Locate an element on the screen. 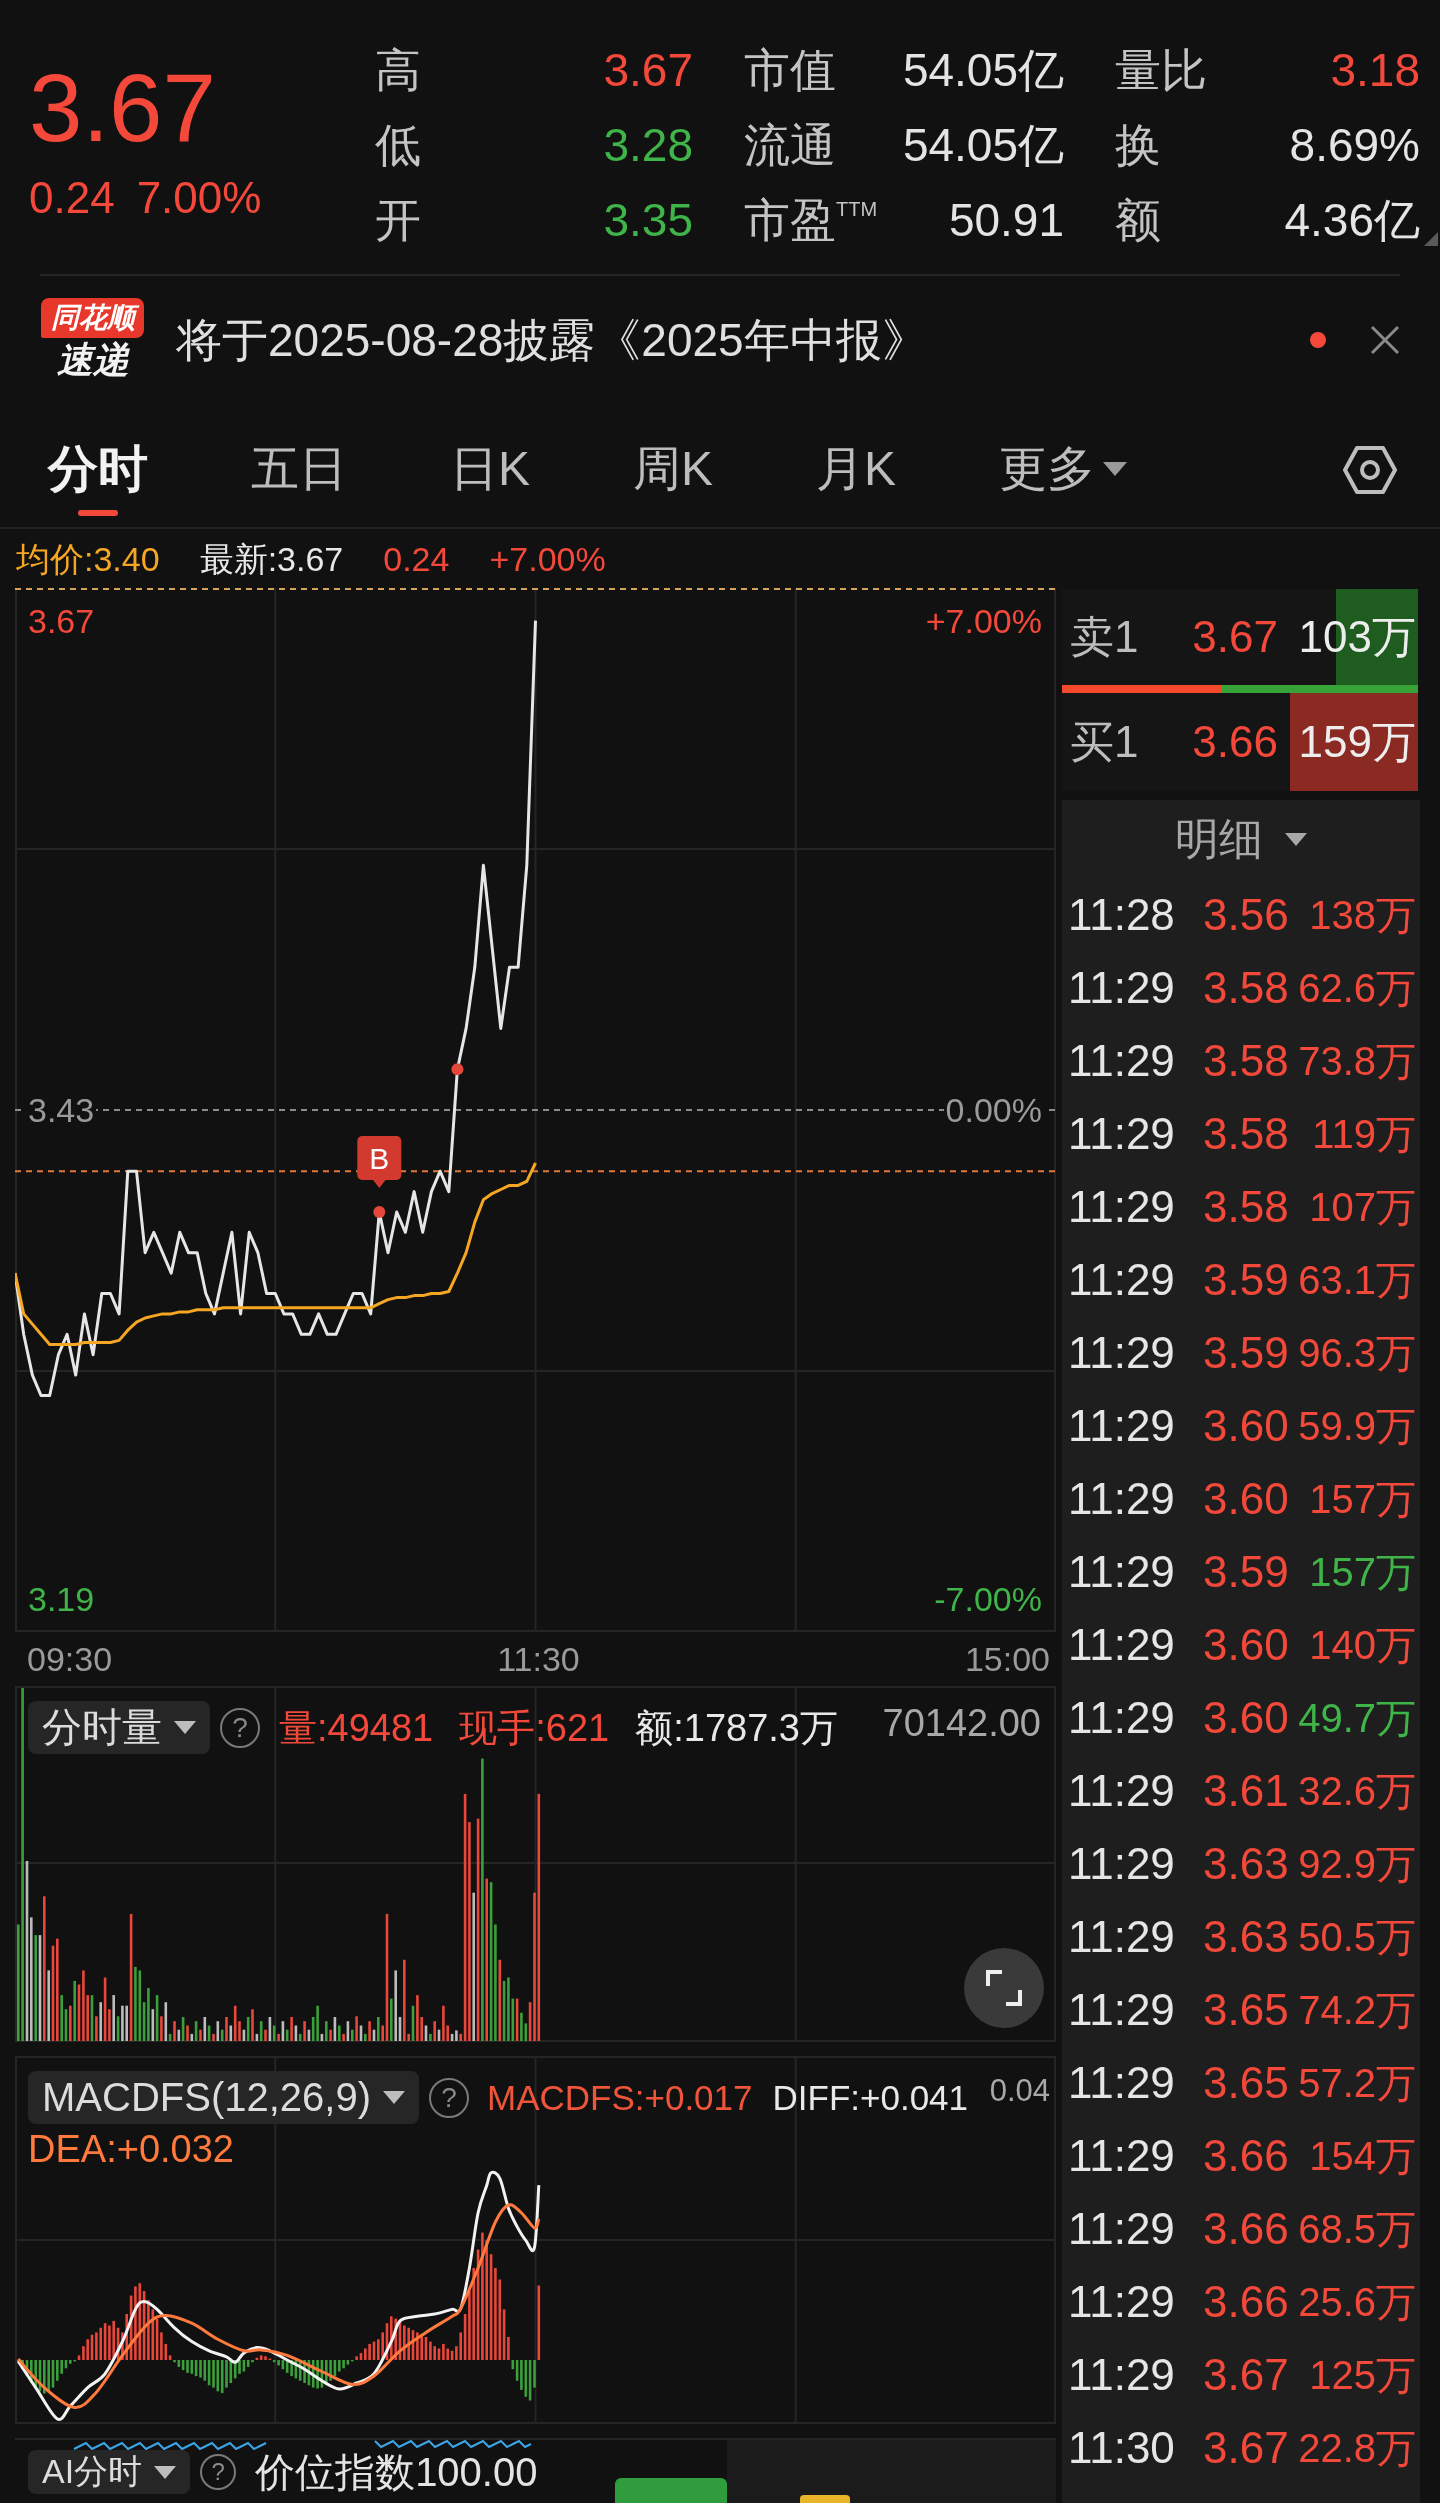 Image resolution: width=1440 pixels, height=2503 pixels. stat-label: 高 is located at coordinates (398, 70).